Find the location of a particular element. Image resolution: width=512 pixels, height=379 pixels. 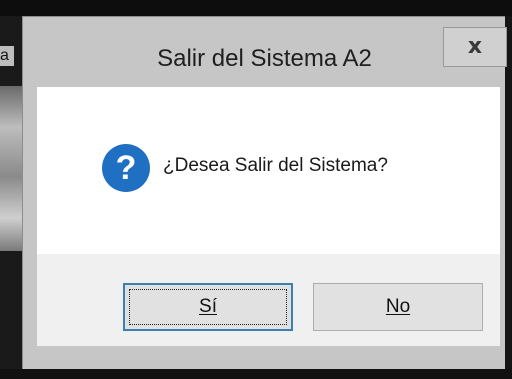

background-window-right is located at coordinates (508, 197).